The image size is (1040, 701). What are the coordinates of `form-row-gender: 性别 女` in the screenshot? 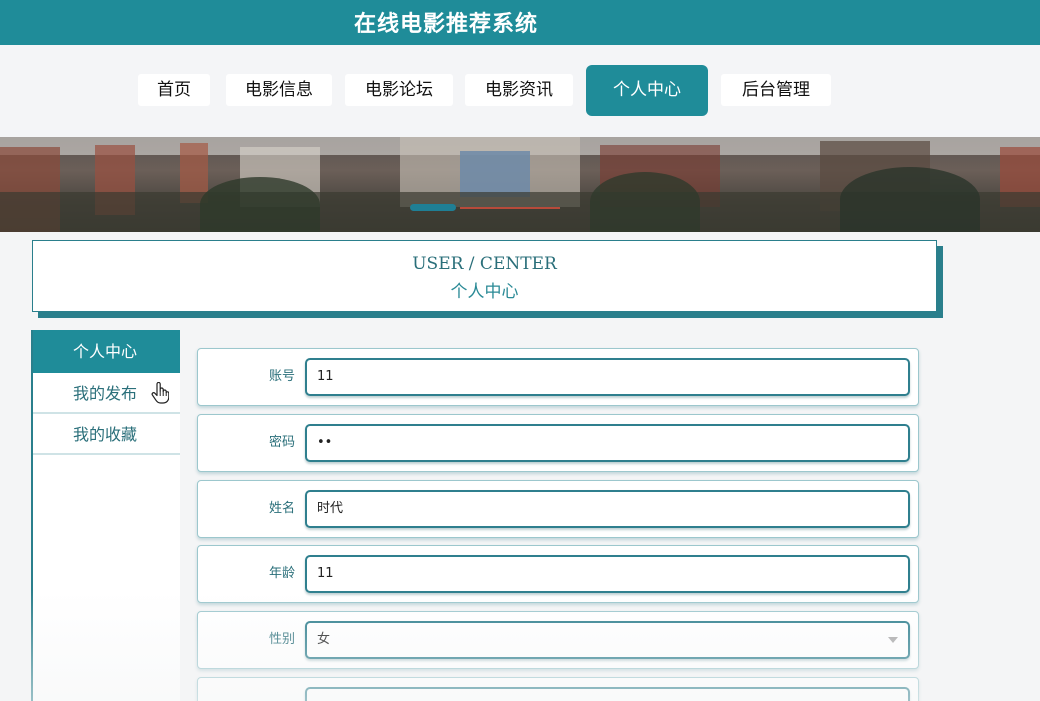 It's located at (558, 640).